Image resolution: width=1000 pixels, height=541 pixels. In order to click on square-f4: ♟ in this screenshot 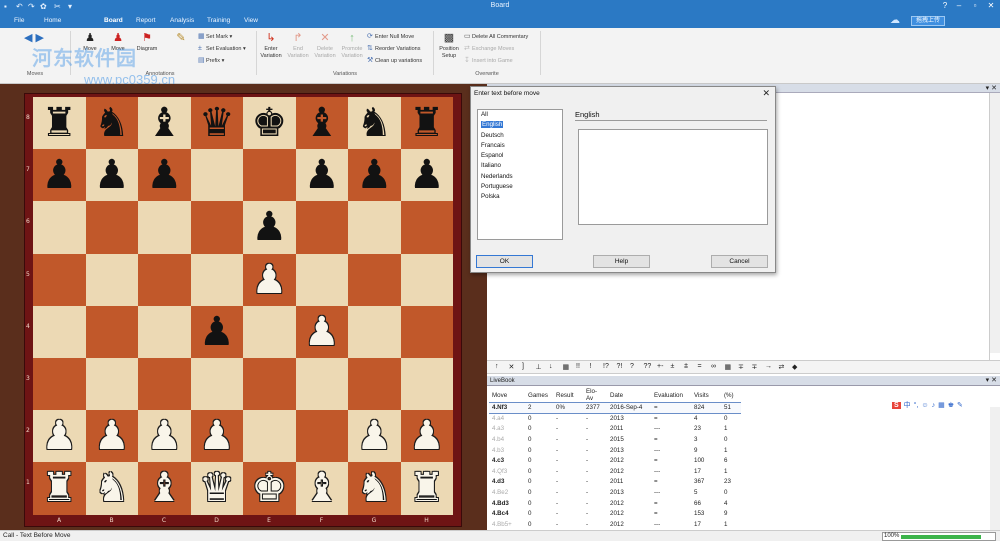, I will do `click(321, 331)`.